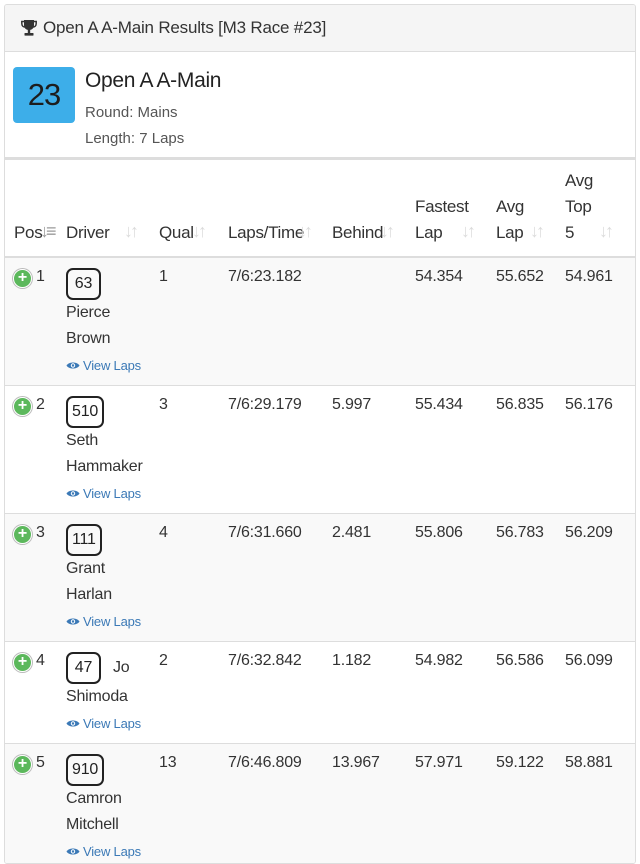  I want to click on race-number-badge: 23, so click(44, 95).